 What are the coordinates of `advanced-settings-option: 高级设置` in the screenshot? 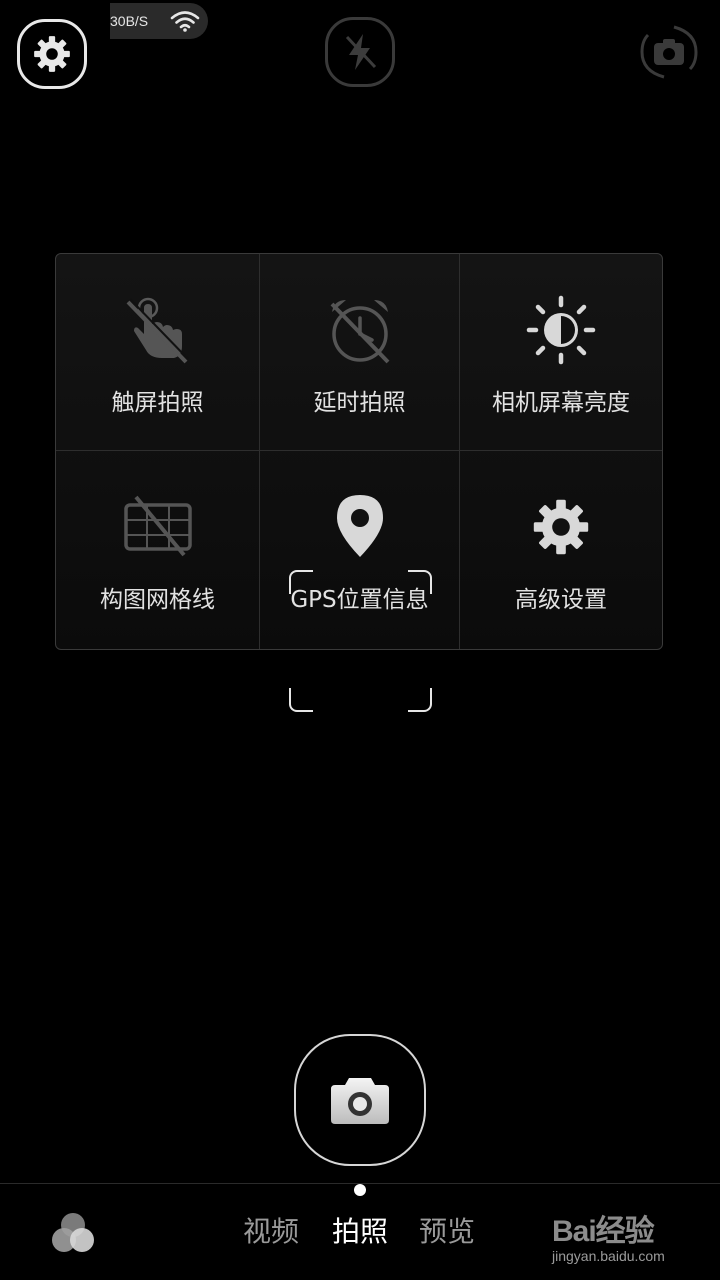 It's located at (561, 550).